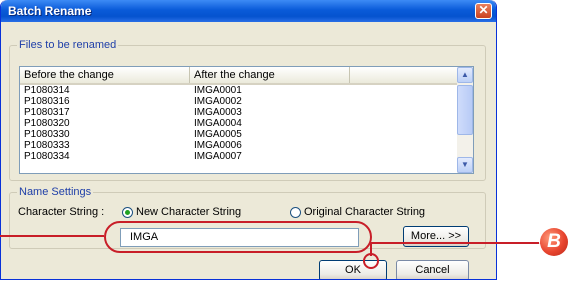  What do you see at coordinates (188, 212) in the screenshot?
I see `radio-new-label: New Character String` at bounding box center [188, 212].